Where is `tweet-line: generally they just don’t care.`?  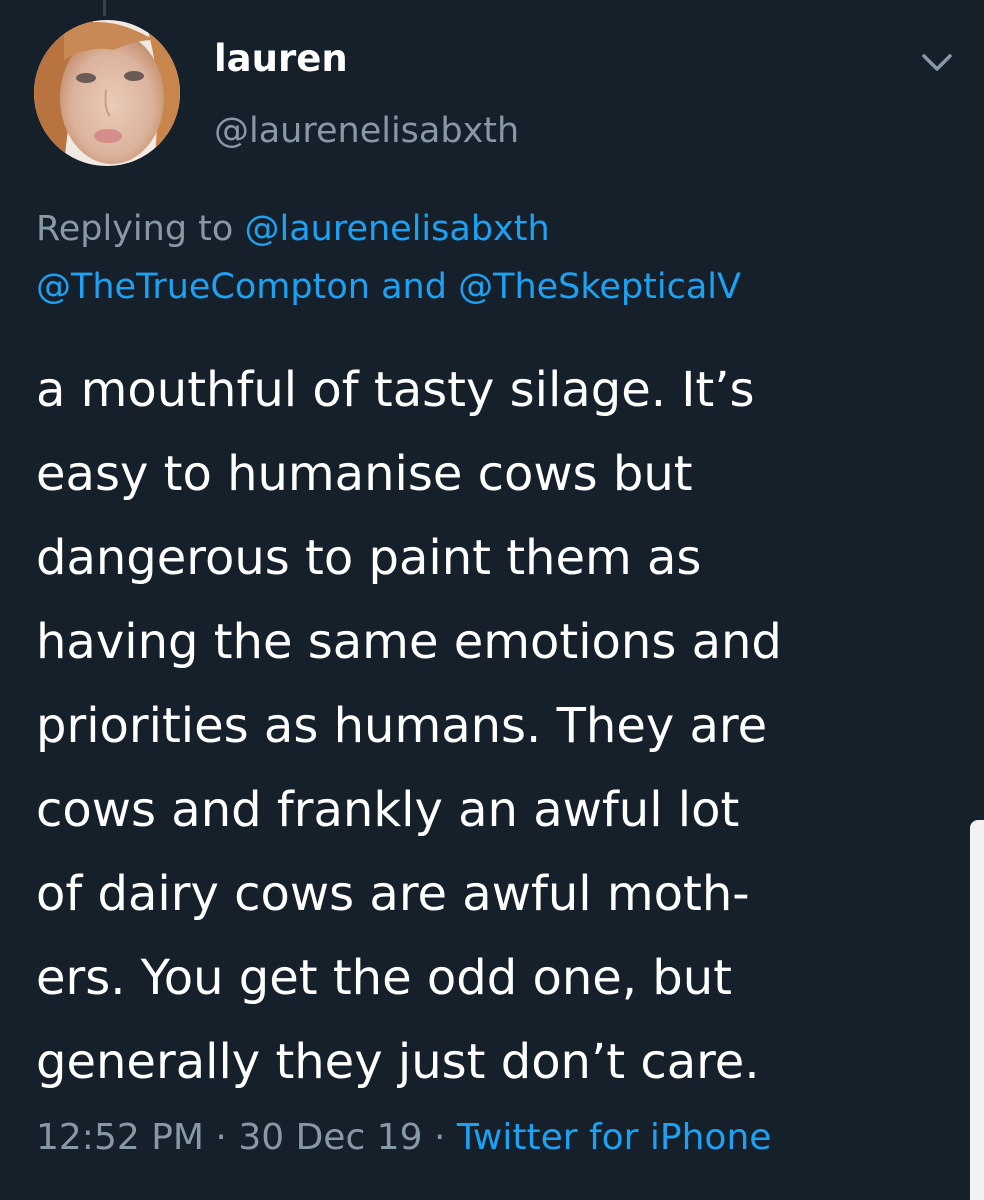 tweet-line: generally they just don’t care. is located at coordinates (398, 1062).